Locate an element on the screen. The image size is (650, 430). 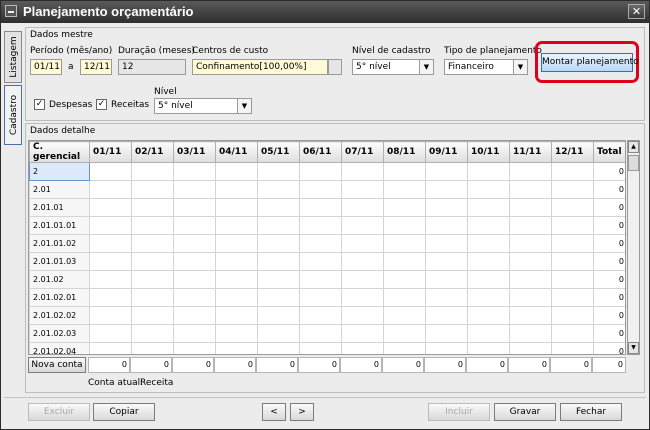
excluir-button: Excluir is located at coordinates (59, 412).